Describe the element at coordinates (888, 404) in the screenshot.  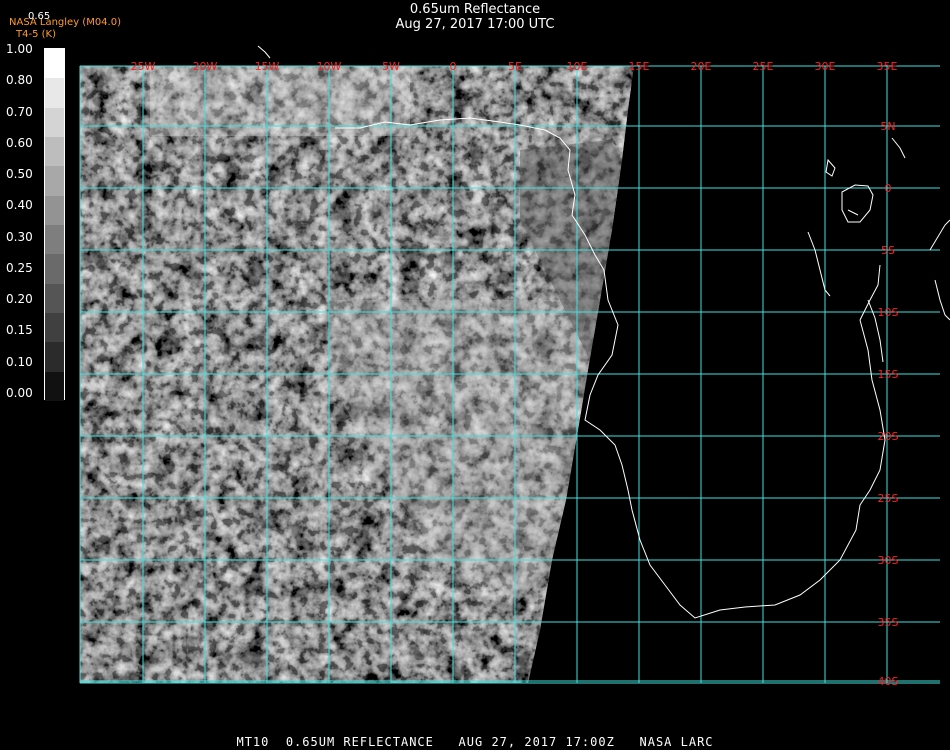
I see `latitude-labels: 5N 0 5S 10S 15S 20S 25S 30S 35S 40S` at that location.